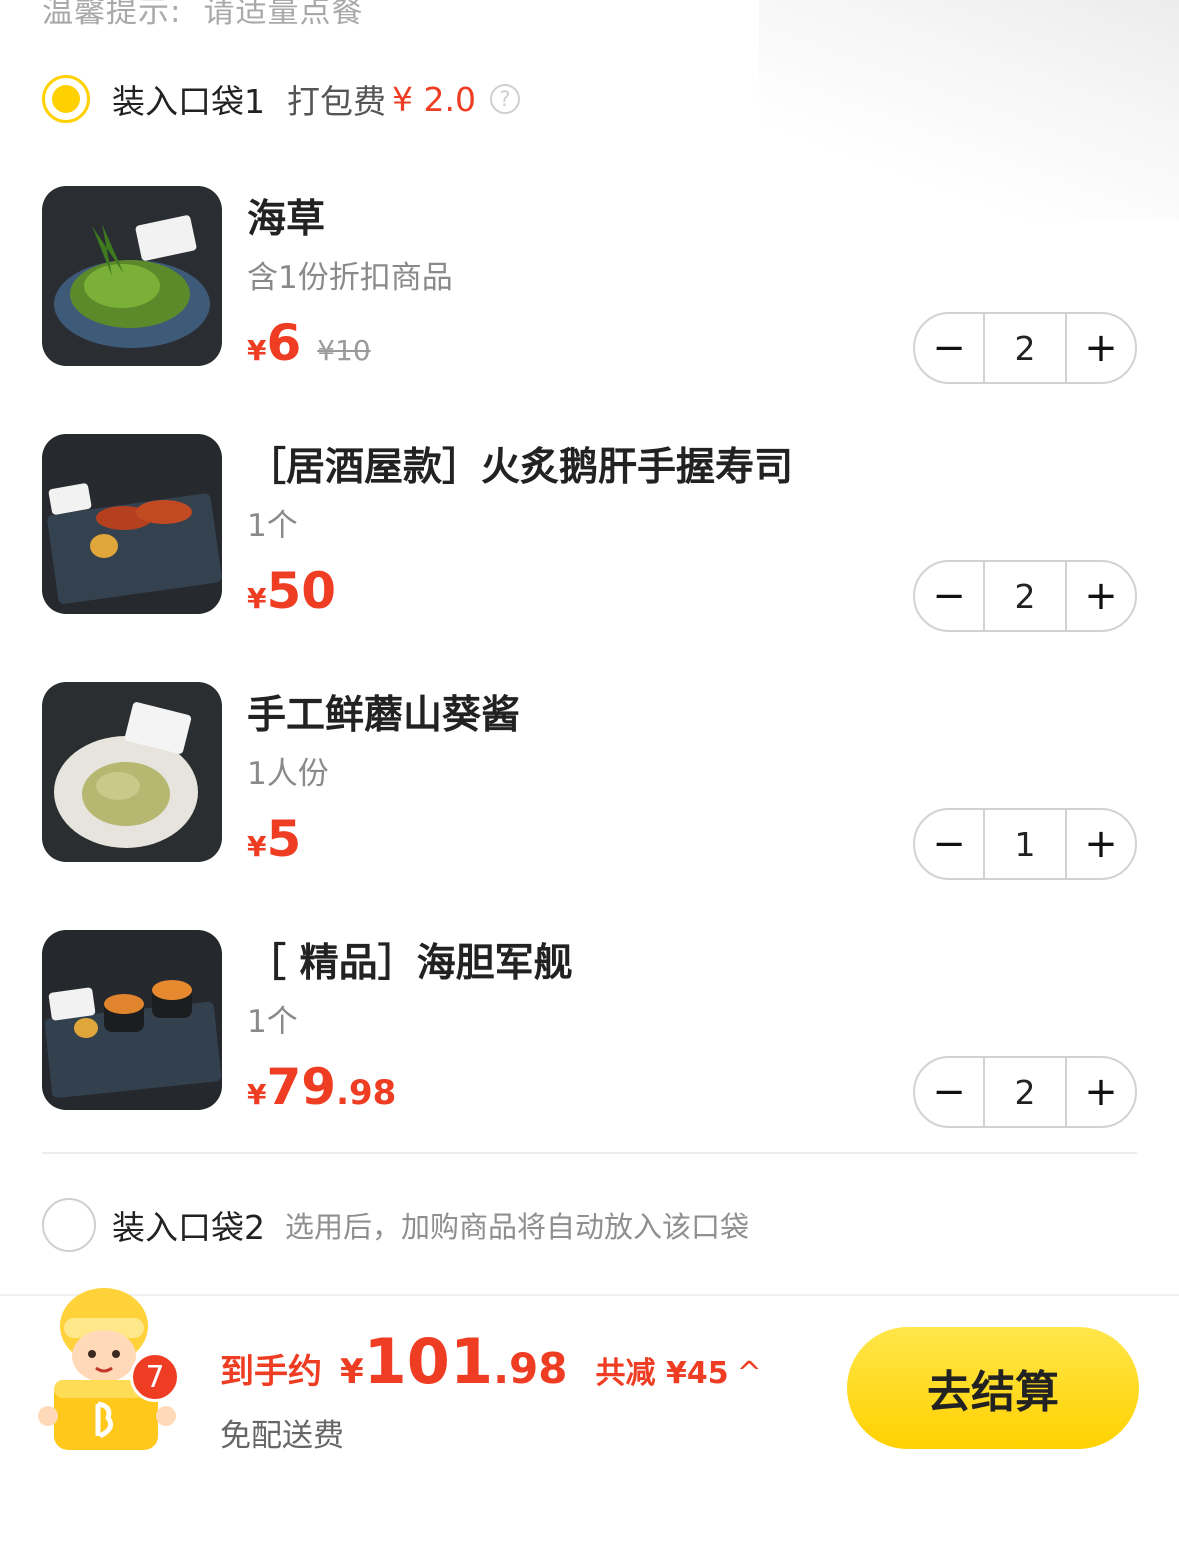 This screenshot has width=1179, height=1560. What do you see at coordinates (993, 1388) in the screenshot?
I see `checkout-button: 去结算` at bounding box center [993, 1388].